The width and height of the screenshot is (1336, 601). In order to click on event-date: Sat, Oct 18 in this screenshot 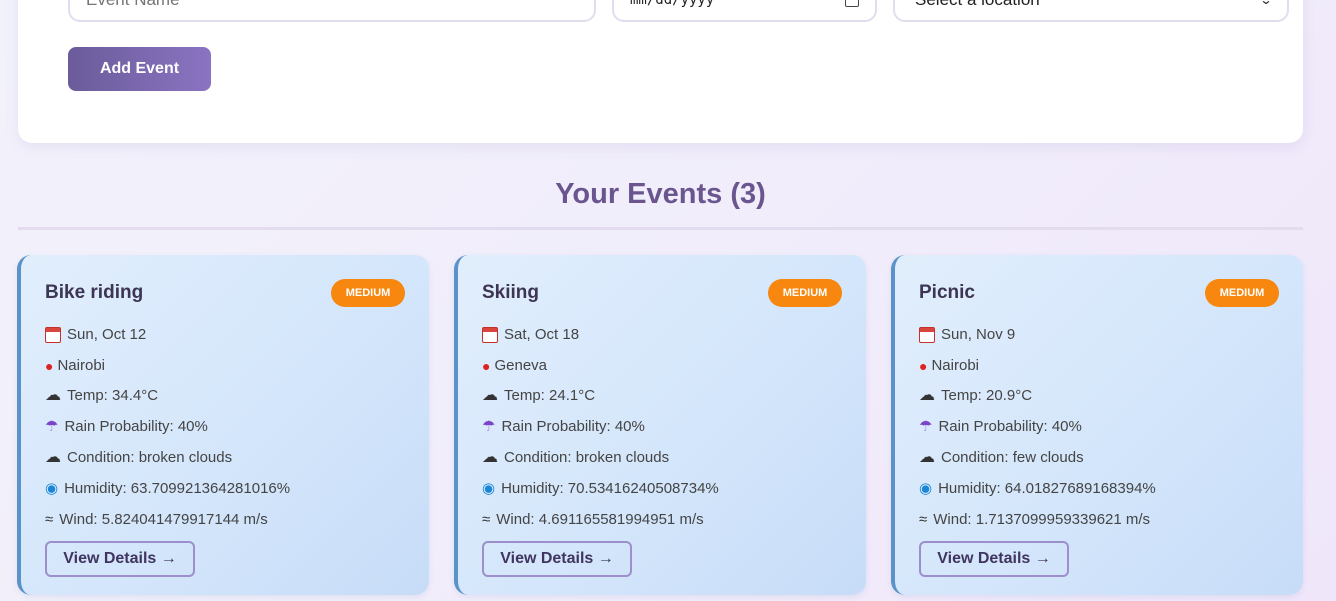, I will do `click(542, 334)`.